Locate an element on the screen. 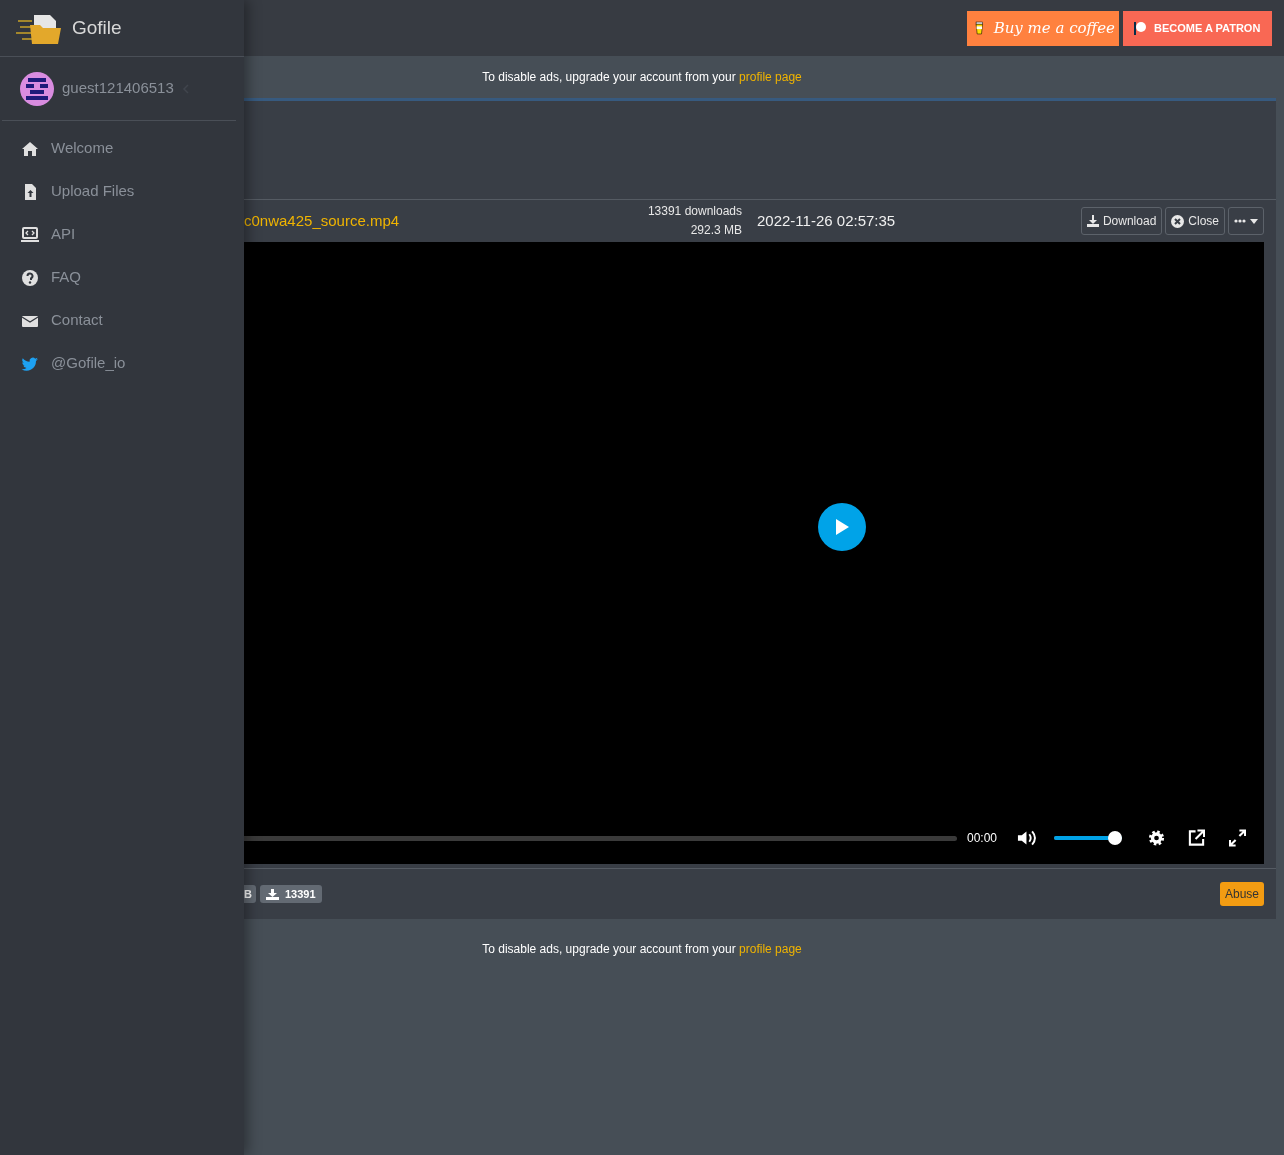  popout-icon is located at coordinates (1196, 838).